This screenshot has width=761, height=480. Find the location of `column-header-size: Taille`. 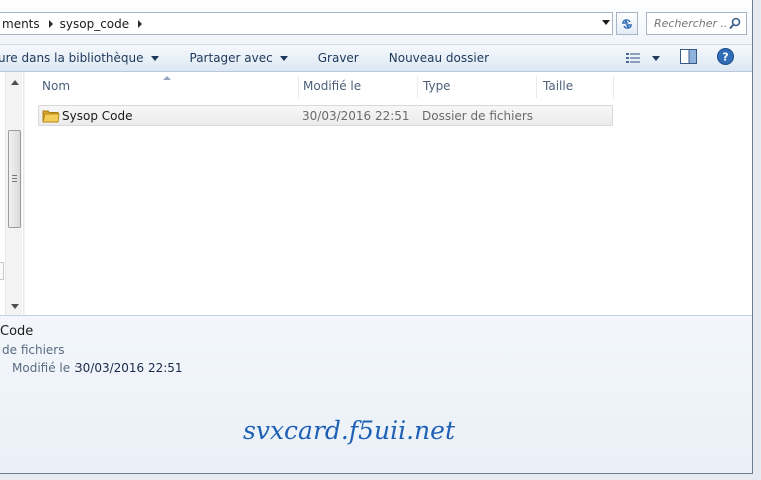

column-header-size: Taille is located at coordinates (576, 88).